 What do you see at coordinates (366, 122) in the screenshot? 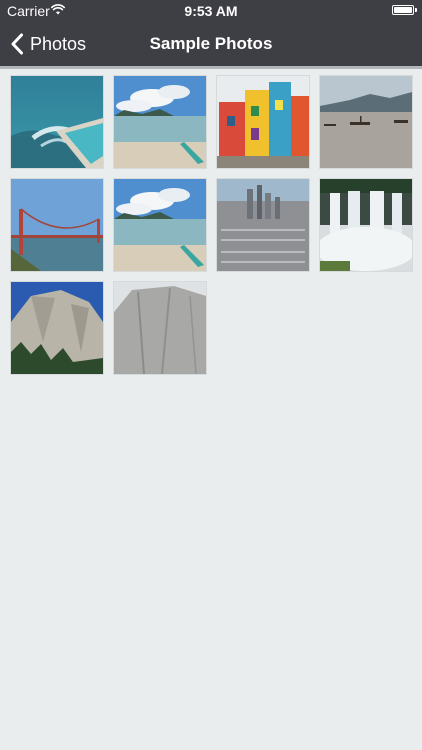
I see `photo-thumbnail-lake-boats` at bounding box center [366, 122].